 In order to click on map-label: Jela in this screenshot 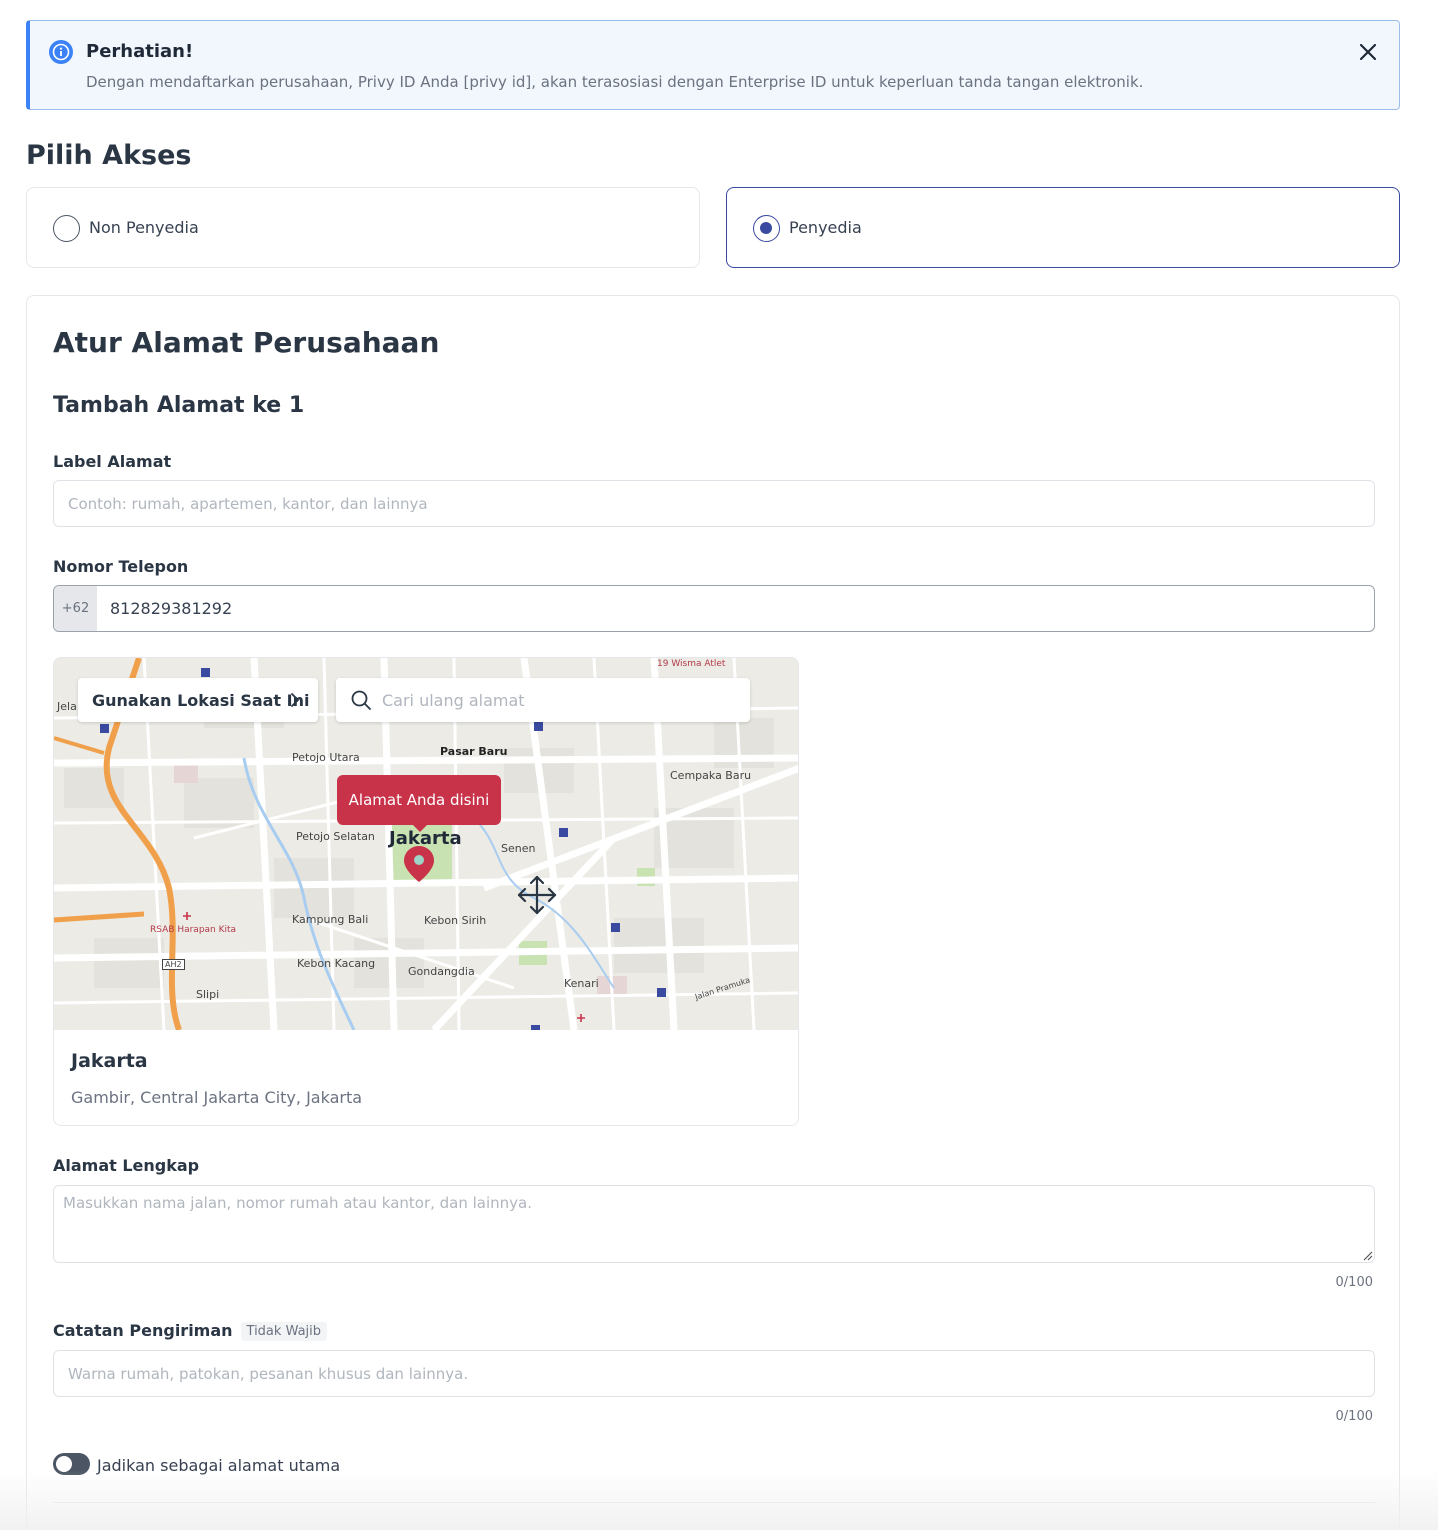, I will do `click(67, 706)`.